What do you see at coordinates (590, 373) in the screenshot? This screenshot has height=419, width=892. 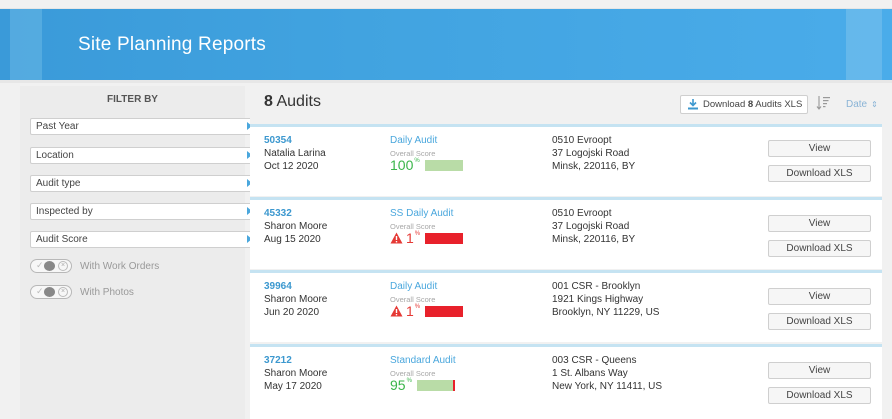 I see `address-line-2: 1 St. Albans Way` at bounding box center [590, 373].